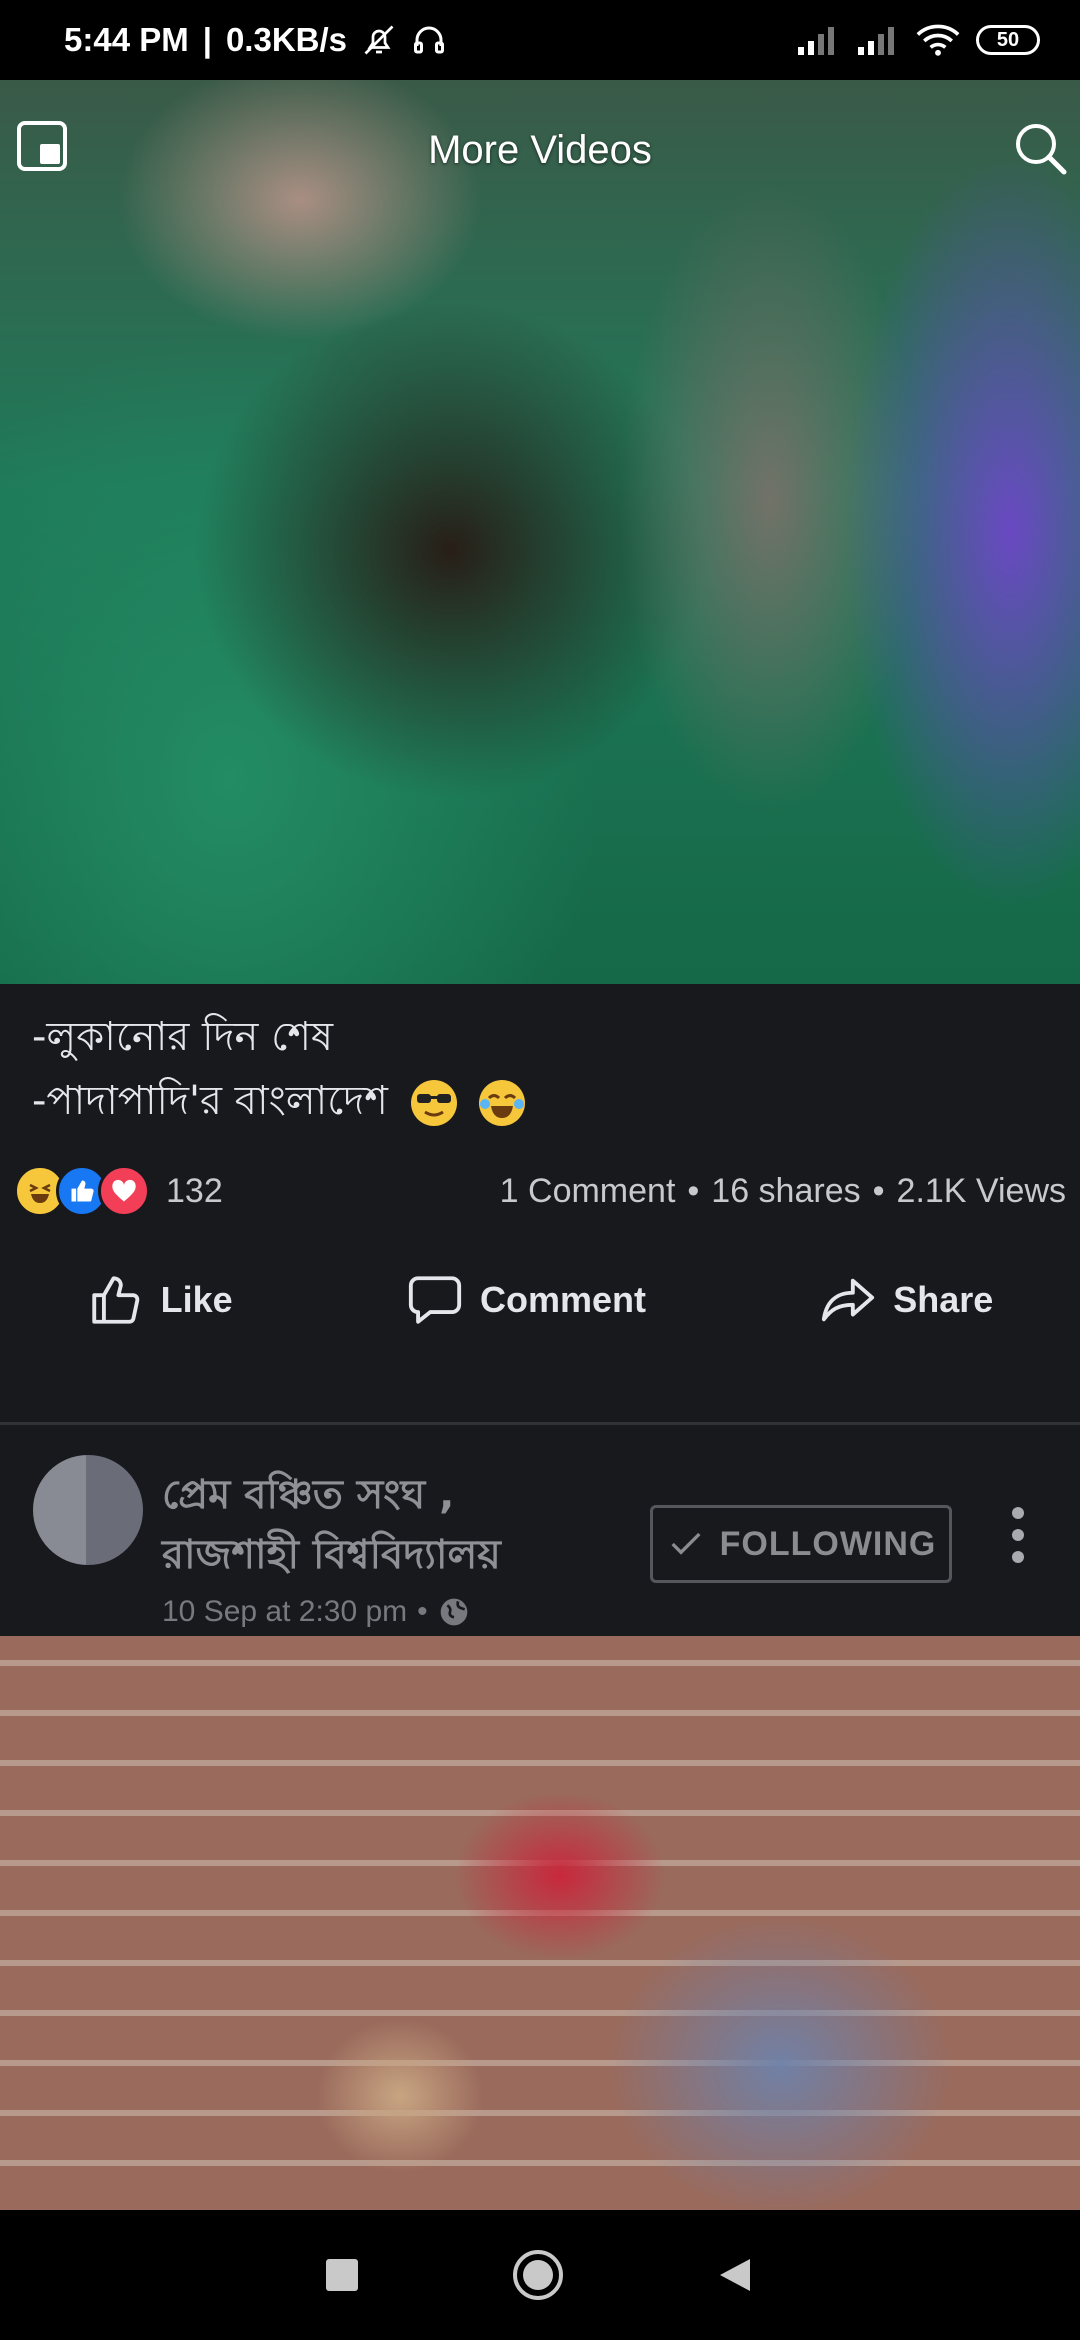  I want to click on battery-indicator: 50, so click(1008, 40).